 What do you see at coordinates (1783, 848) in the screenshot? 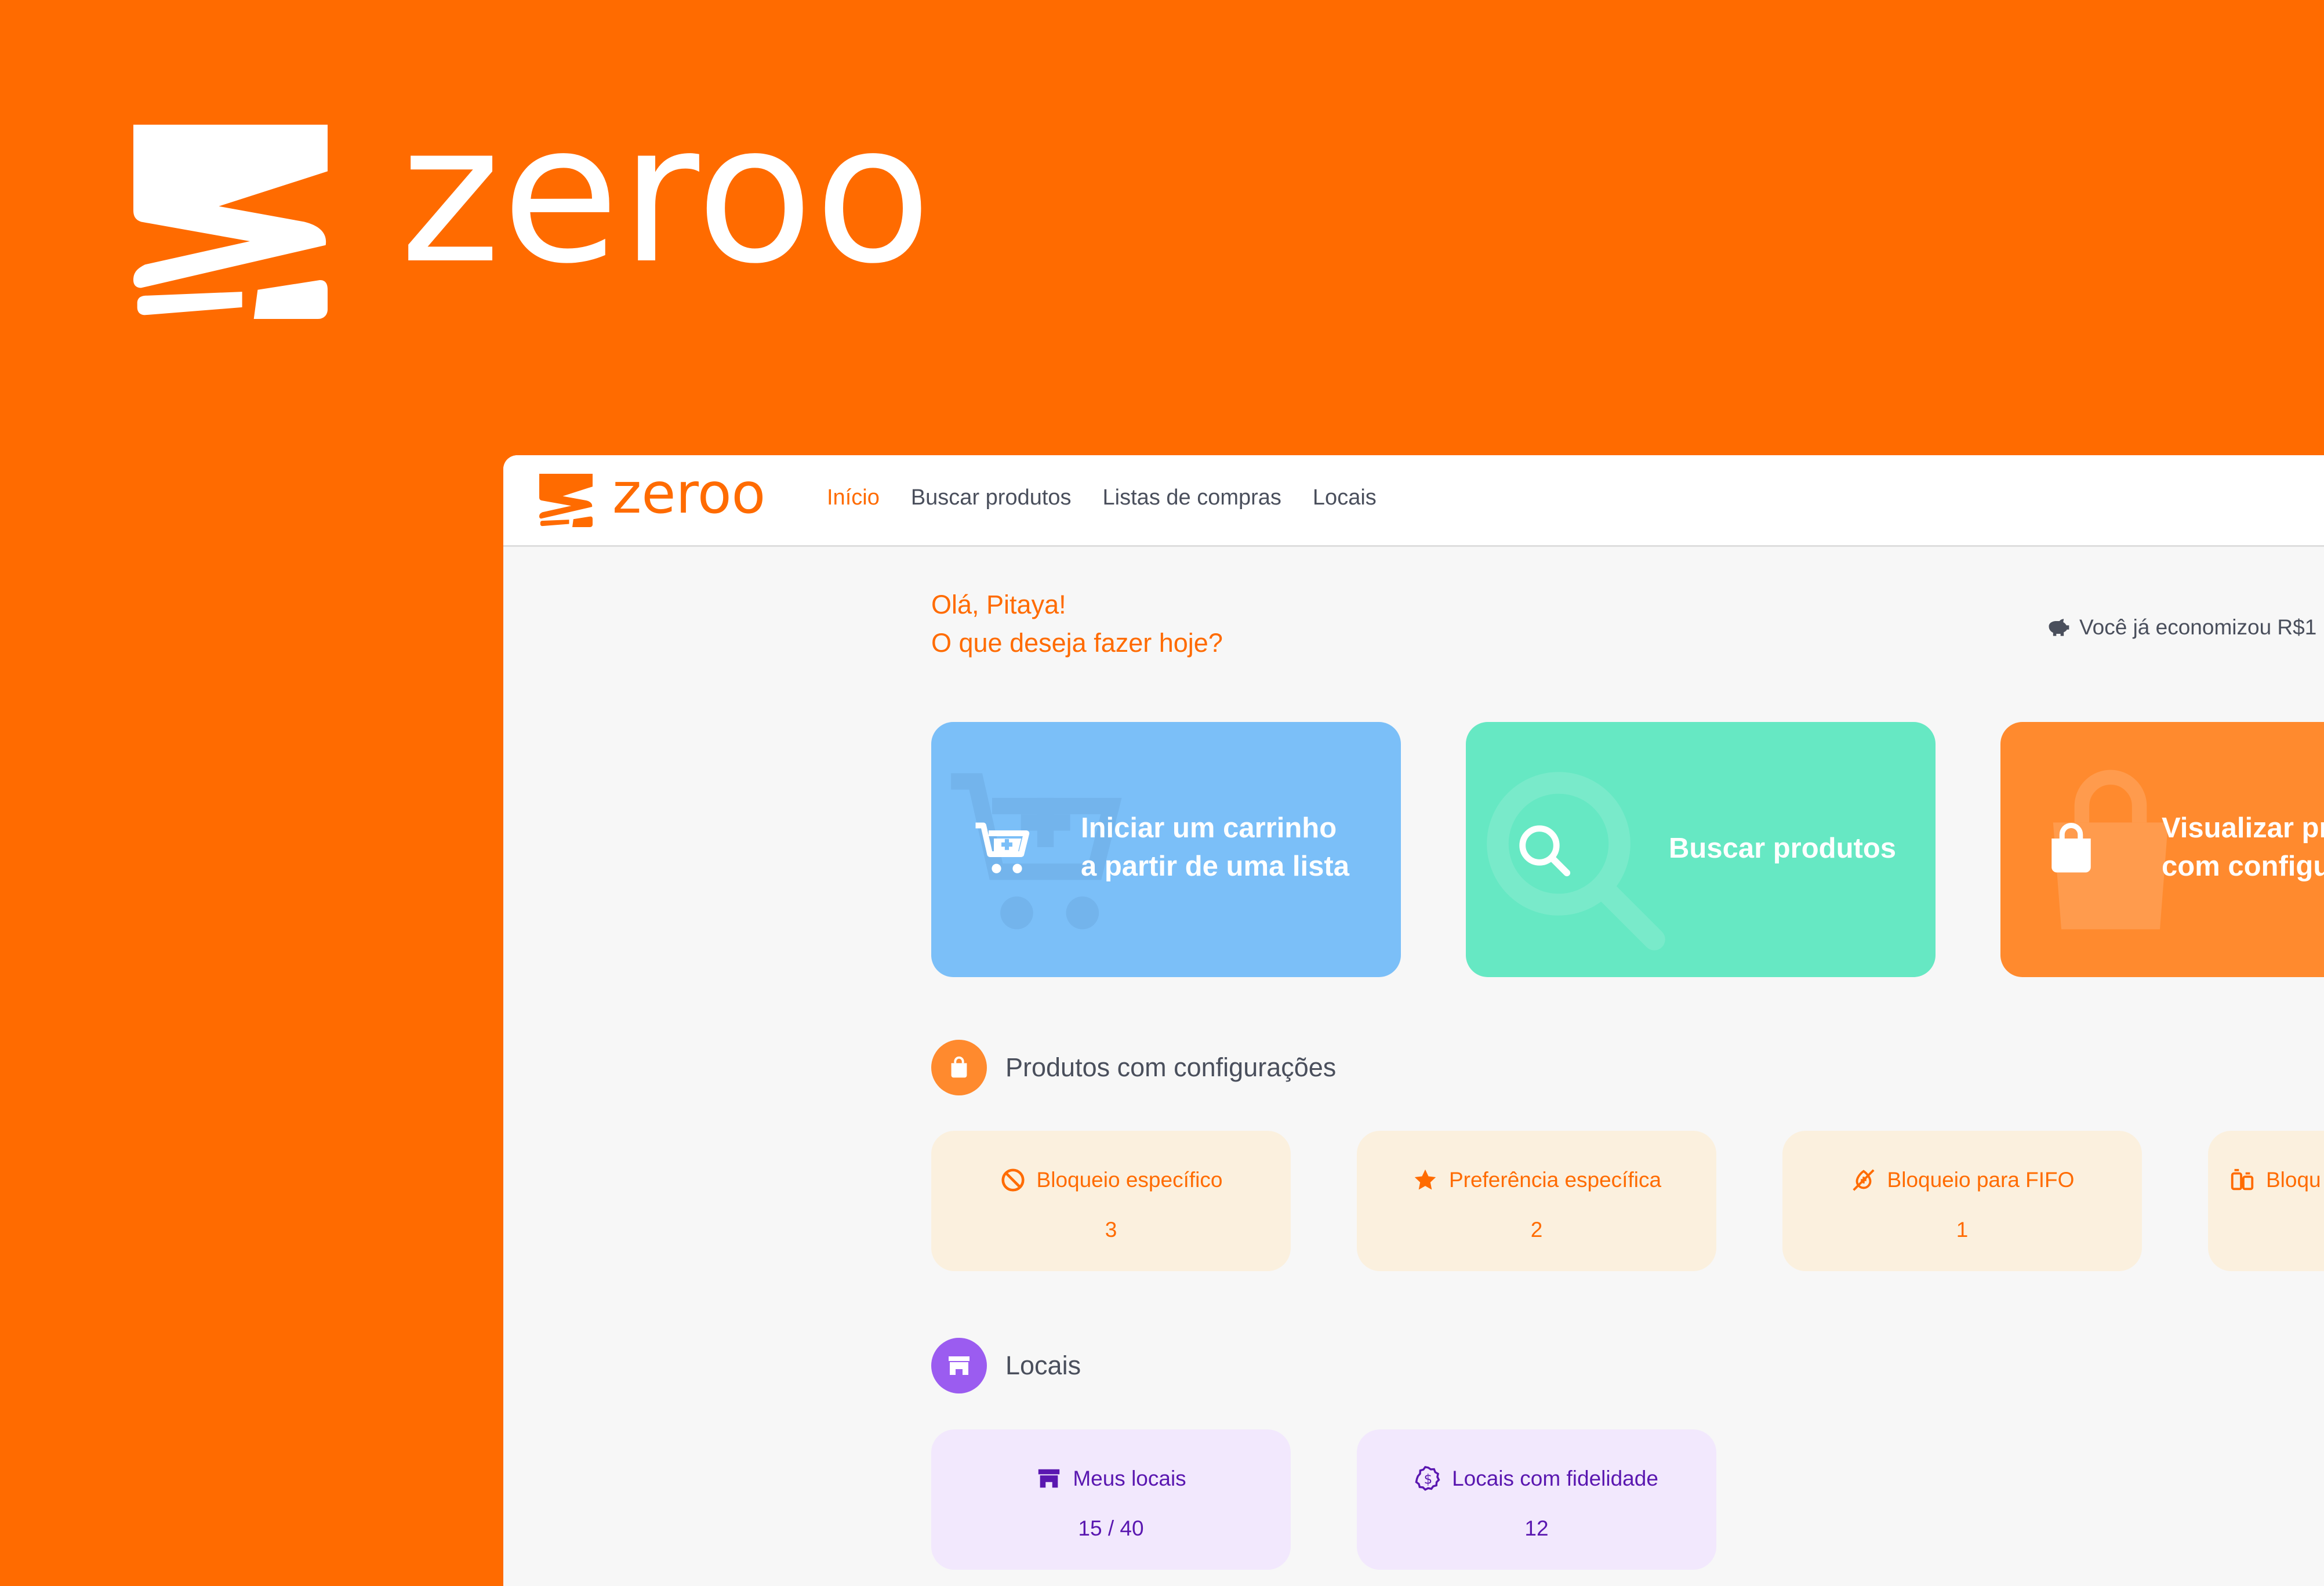
I see `search-products-label: Buscar produtos` at bounding box center [1783, 848].